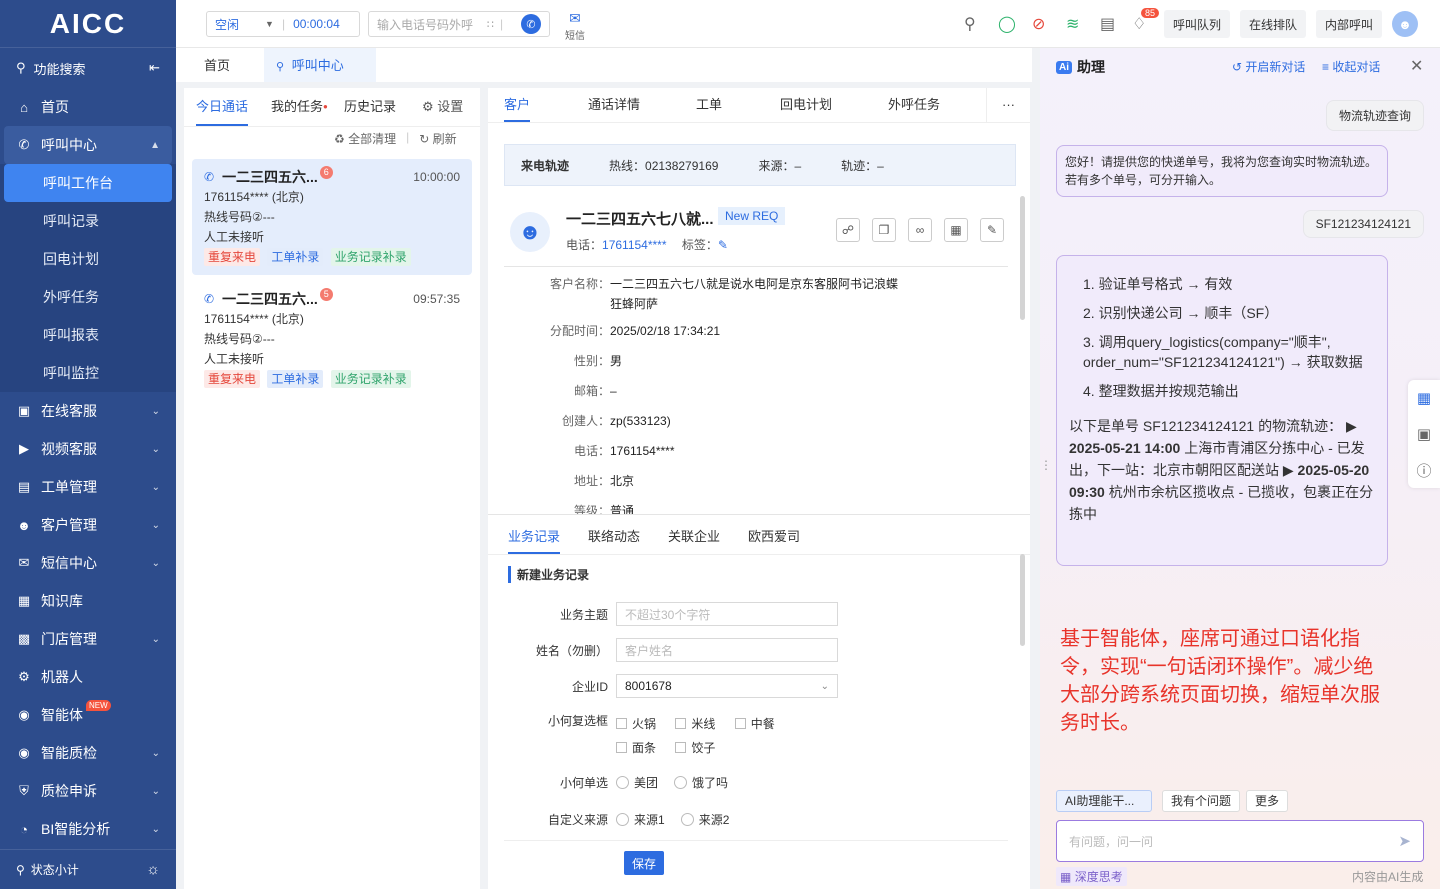  Describe the element at coordinates (88, 563) in the screenshot. I see `sidebar-item-sms: ✉ 短信中心 ⌄` at that location.